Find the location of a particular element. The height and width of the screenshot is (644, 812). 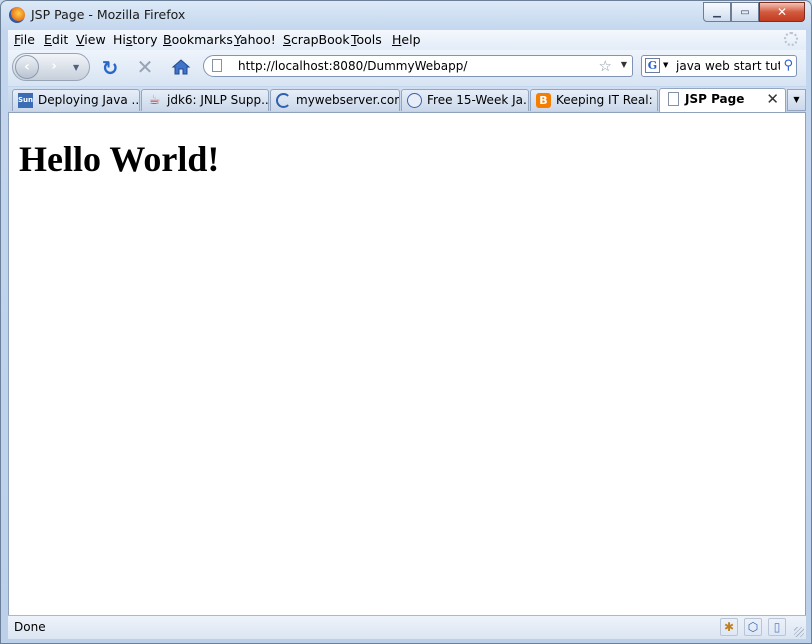

menu-history-pre: Hi is located at coordinates (119, 39).